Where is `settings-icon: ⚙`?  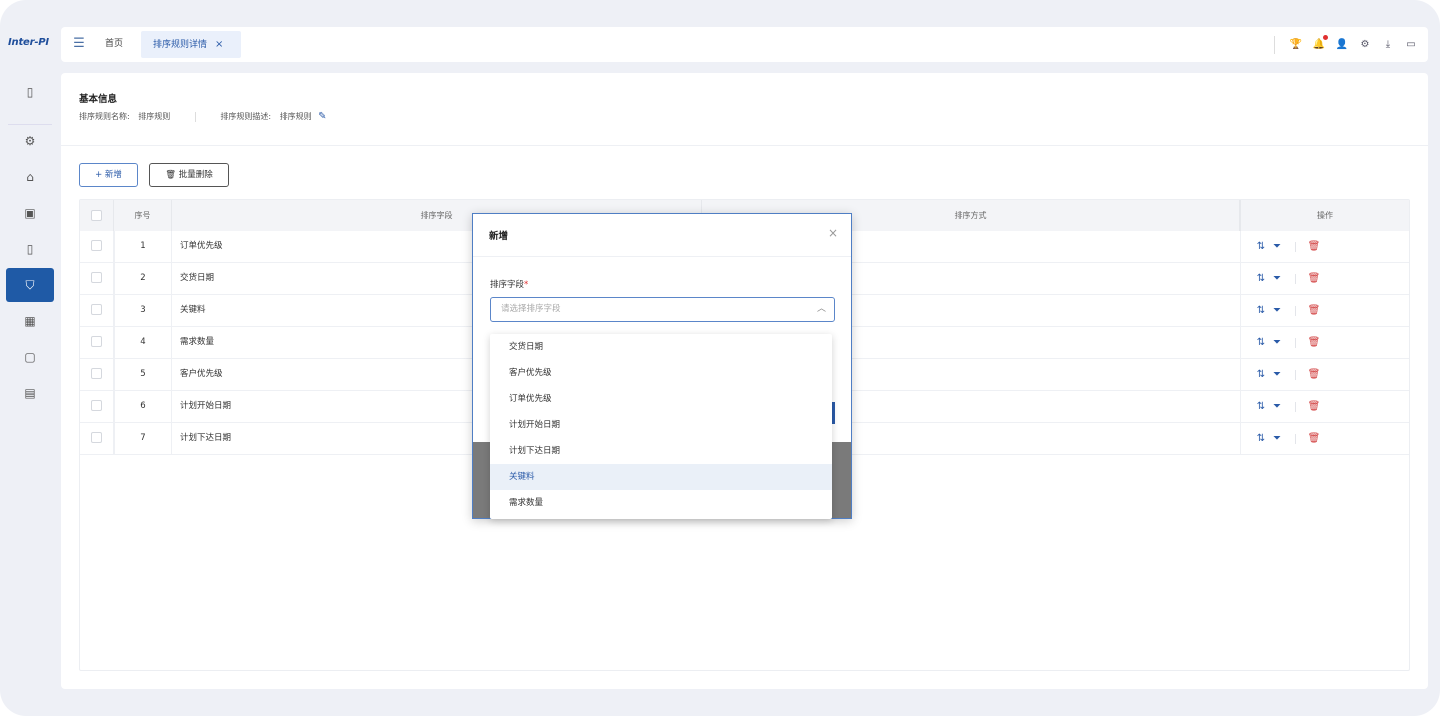
settings-icon: ⚙ is located at coordinates (1365, 45).